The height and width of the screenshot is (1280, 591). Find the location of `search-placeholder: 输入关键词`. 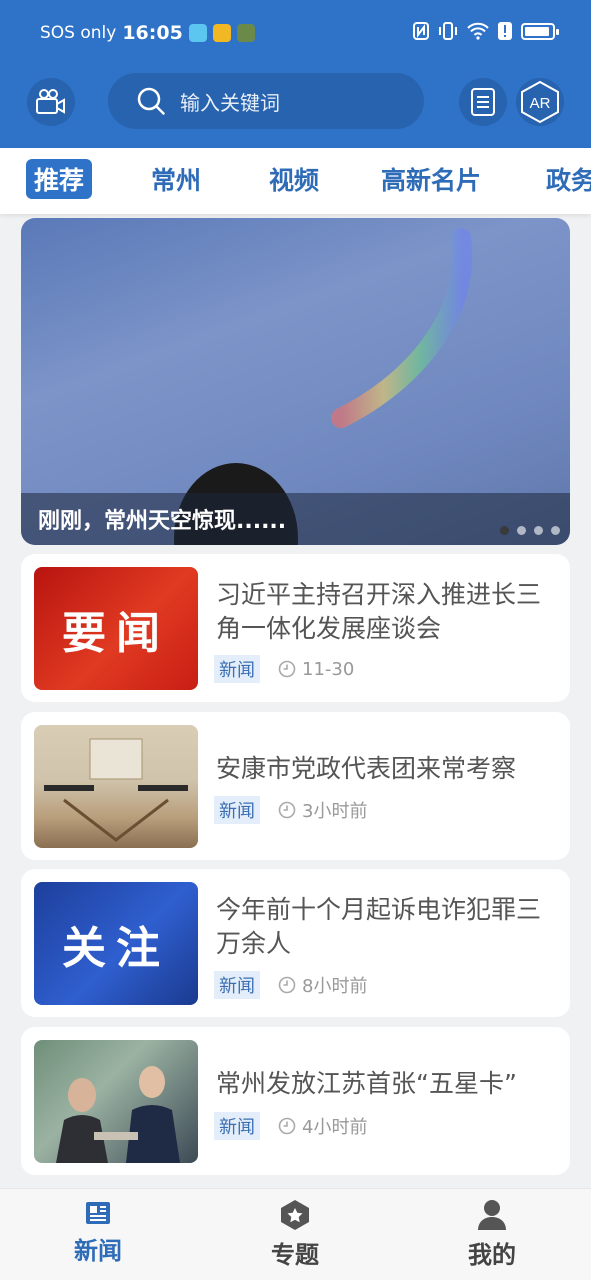

search-placeholder: 输入关键词 is located at coordinates (230, 102).